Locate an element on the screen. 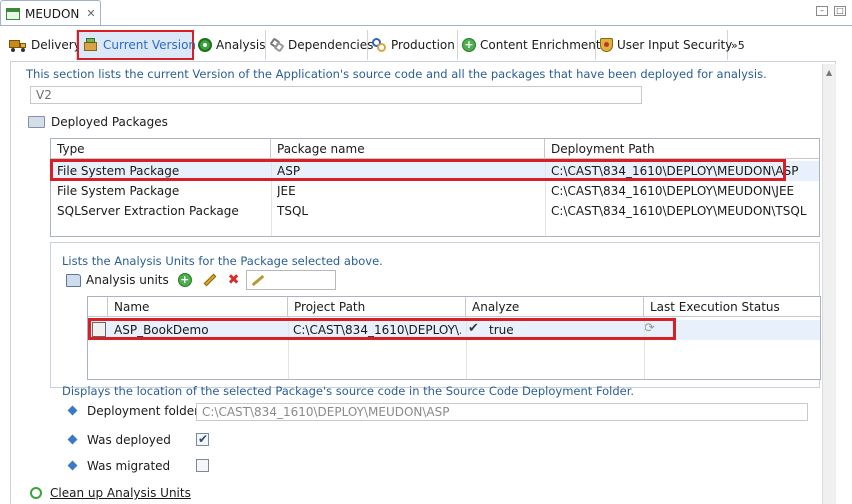  tab-dependencies: Dependencies is located at coordinates (319, 45).